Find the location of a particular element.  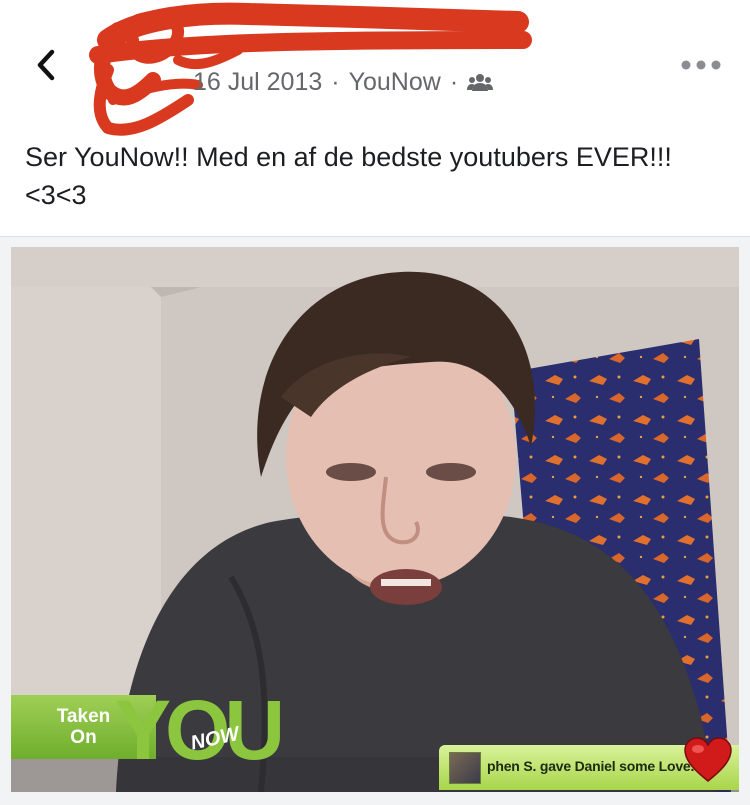

ellipsis-icon is located at coordinates (701, 65).